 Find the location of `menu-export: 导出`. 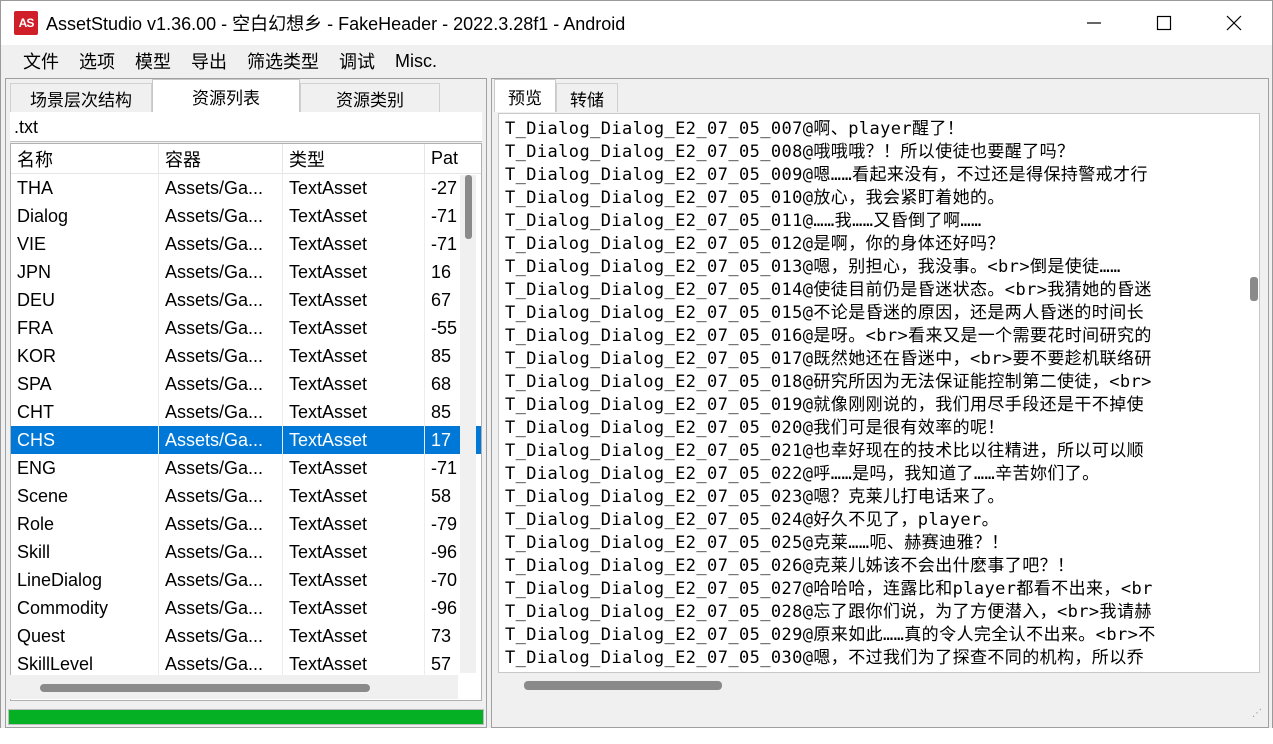

menu-export: 导出 is located at coordinates (209, 61).